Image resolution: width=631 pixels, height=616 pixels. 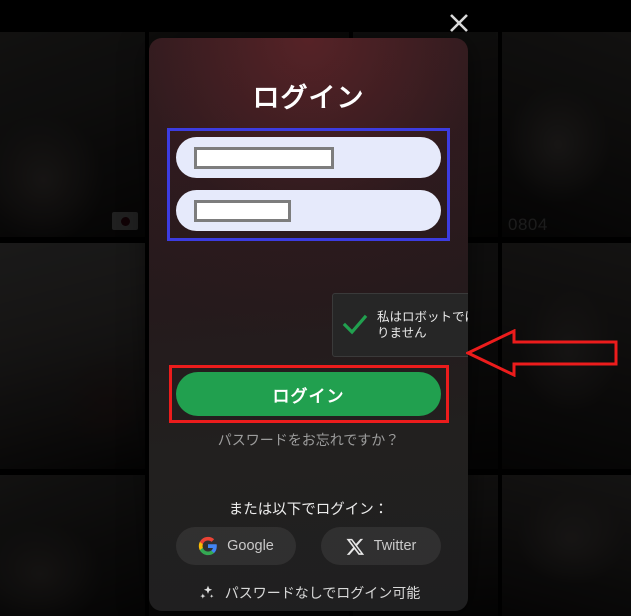 I want to click on credentials-fields, so click(x=308, y=190).